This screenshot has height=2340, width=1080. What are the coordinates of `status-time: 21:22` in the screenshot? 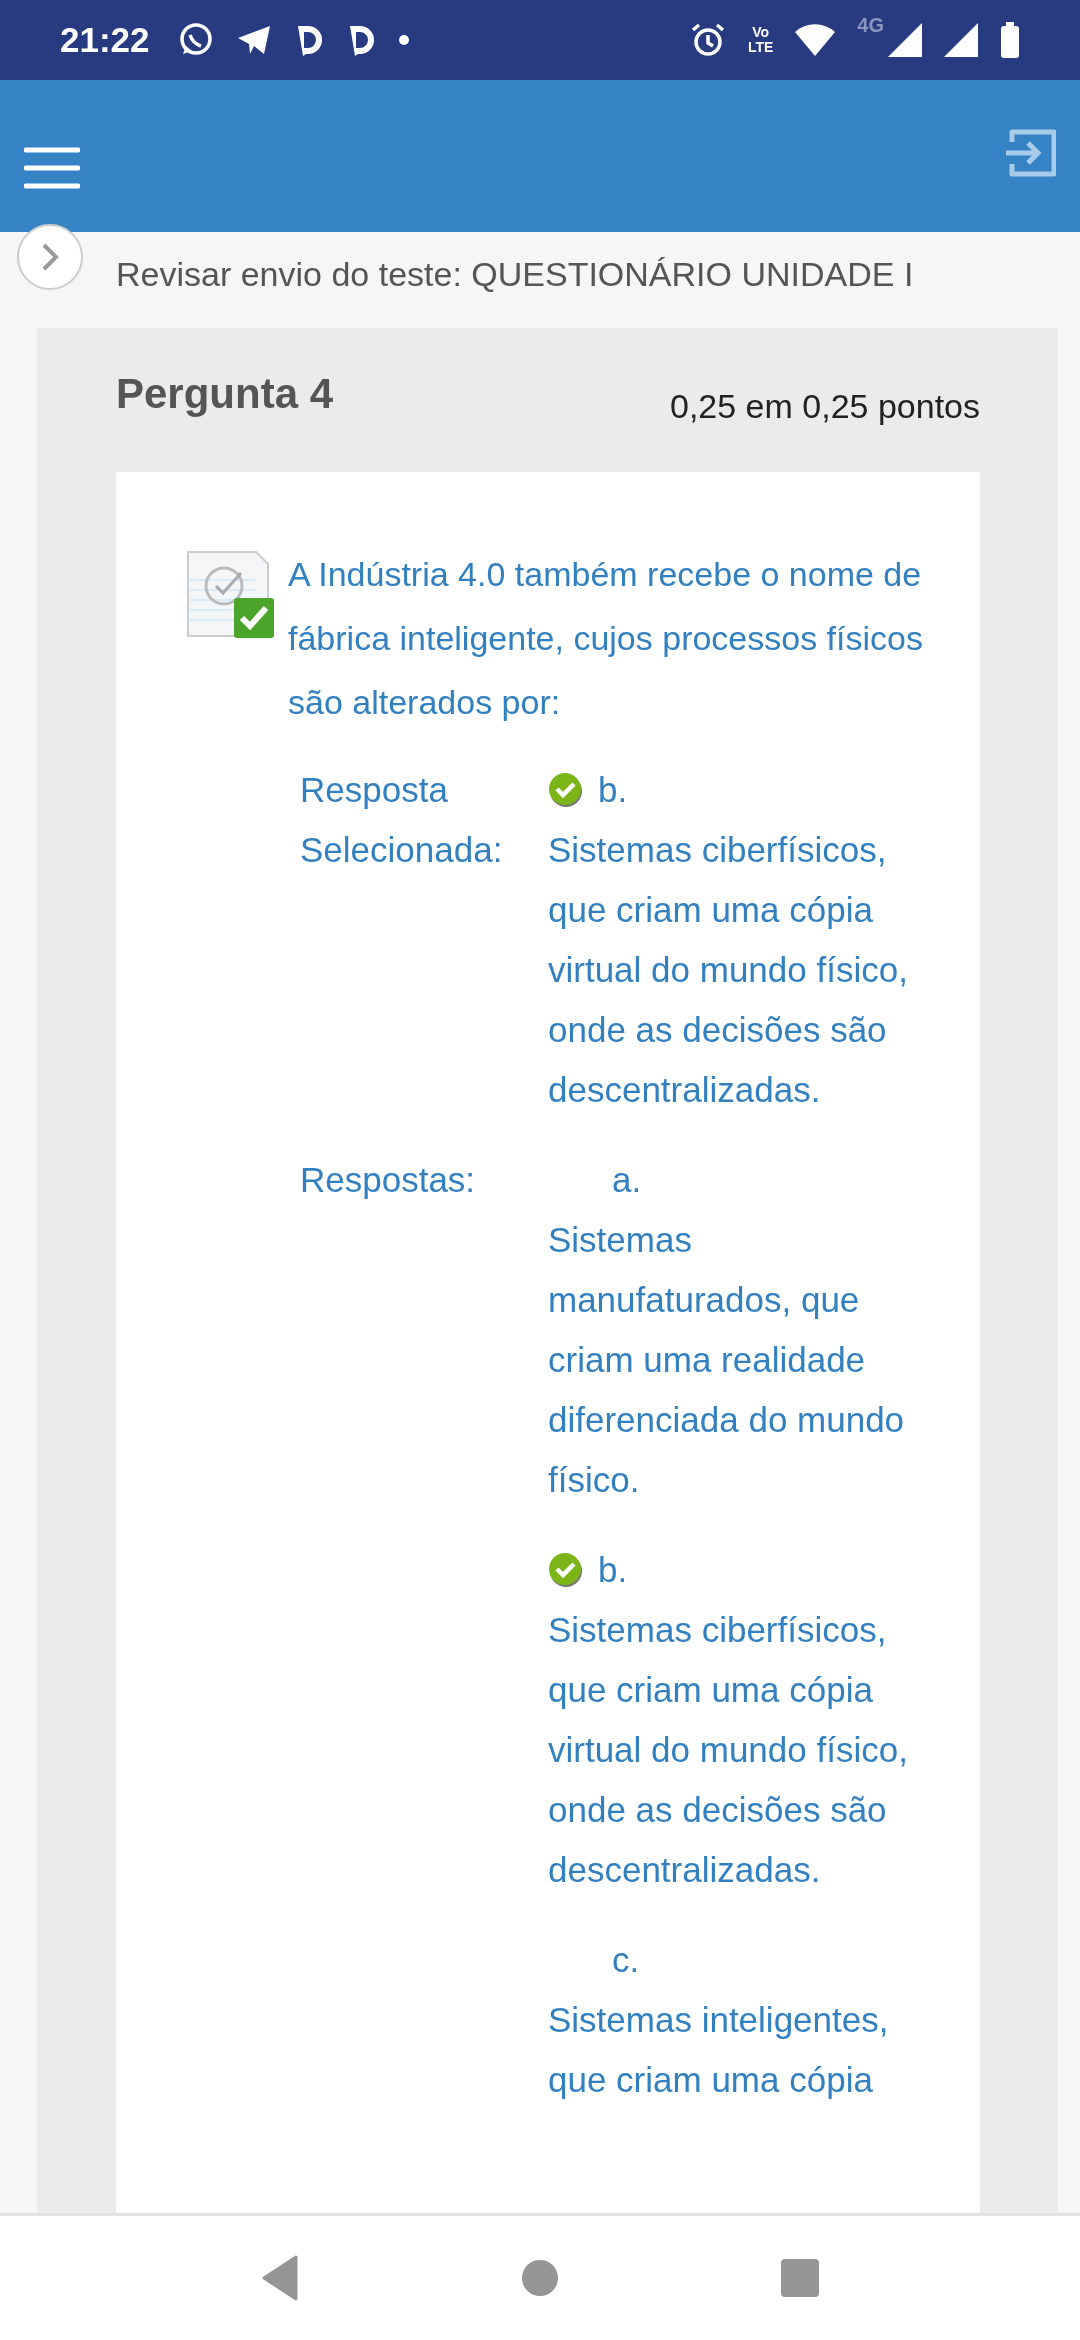 It's located at (105, 40).